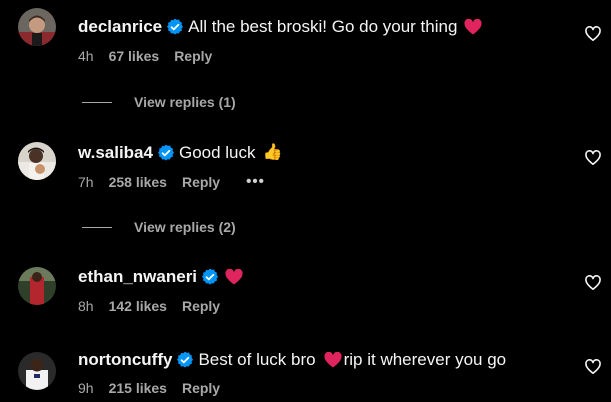 The height and width of the screenshot is (402, 611). Describe the element at coordinates (179, 181) in the screenshot. I see `comment-meta: 7h 258 likes Reply •••` at that location.